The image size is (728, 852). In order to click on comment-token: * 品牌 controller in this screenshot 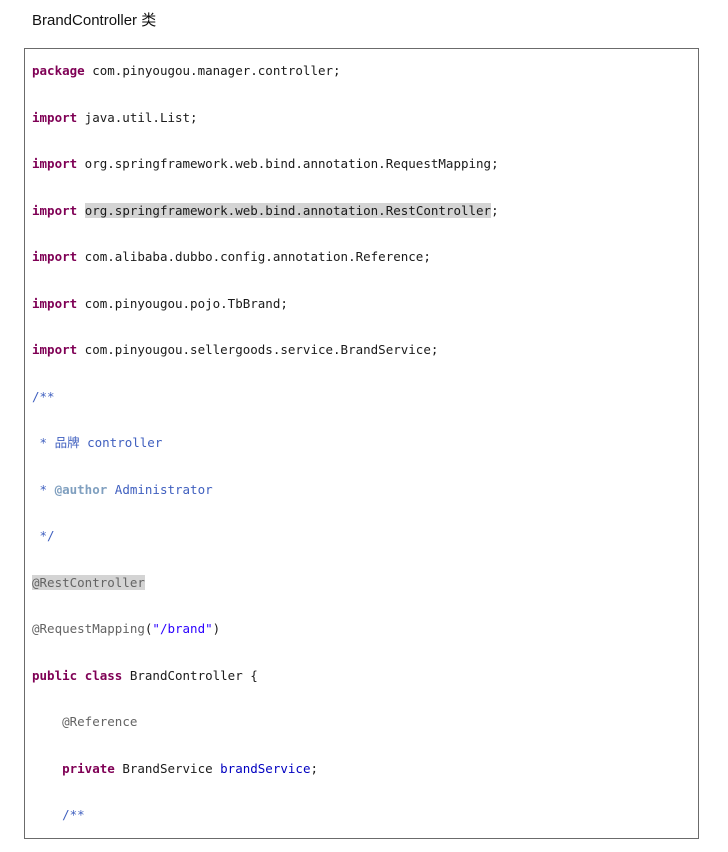, I will do `click(97, 442)`.